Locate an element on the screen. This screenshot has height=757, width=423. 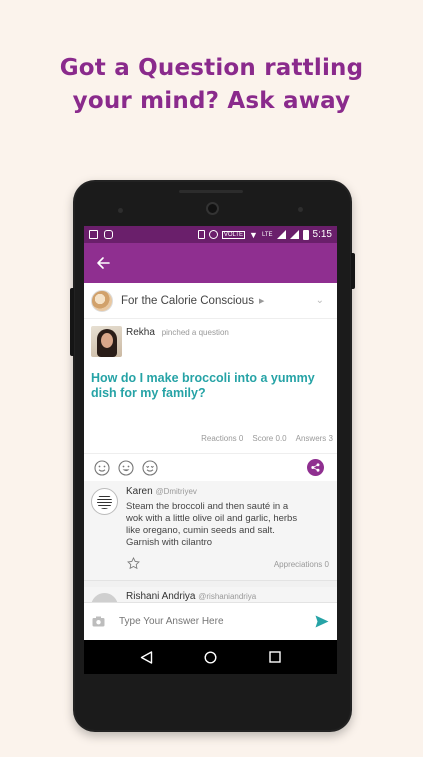
nav-recents-icon is located at coordinates (275, 657).